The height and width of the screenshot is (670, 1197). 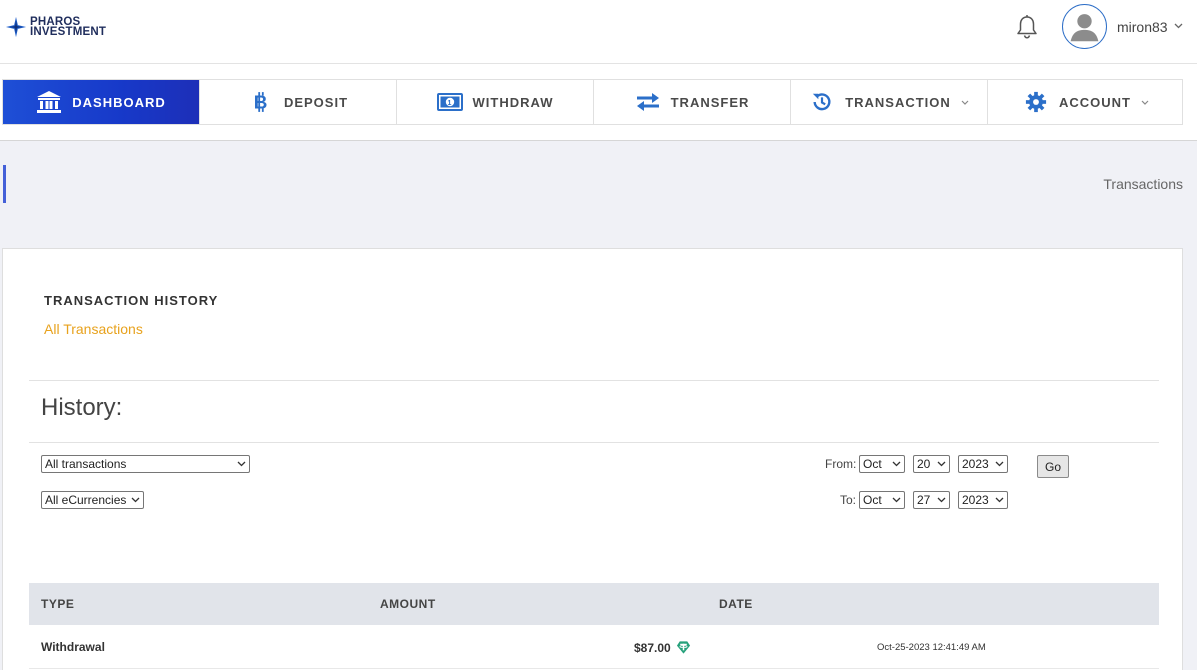 What do you see at coordinates (1142, 27) in the screenshot?
I see `username: miron83` at bounding box center [1142, 27].